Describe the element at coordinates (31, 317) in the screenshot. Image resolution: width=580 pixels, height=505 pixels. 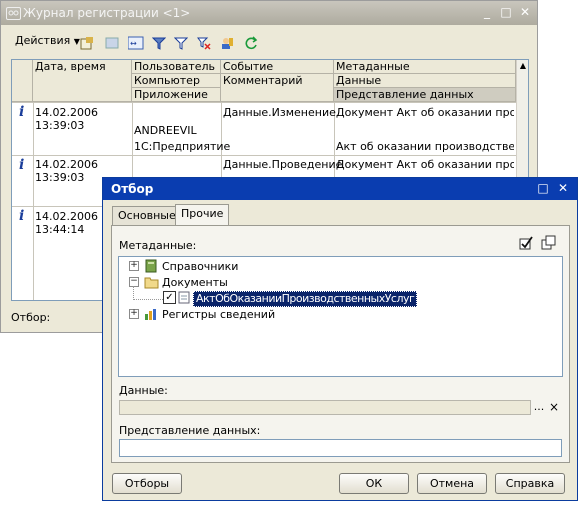
I see `filter-status-label: Отбор:` at that location.